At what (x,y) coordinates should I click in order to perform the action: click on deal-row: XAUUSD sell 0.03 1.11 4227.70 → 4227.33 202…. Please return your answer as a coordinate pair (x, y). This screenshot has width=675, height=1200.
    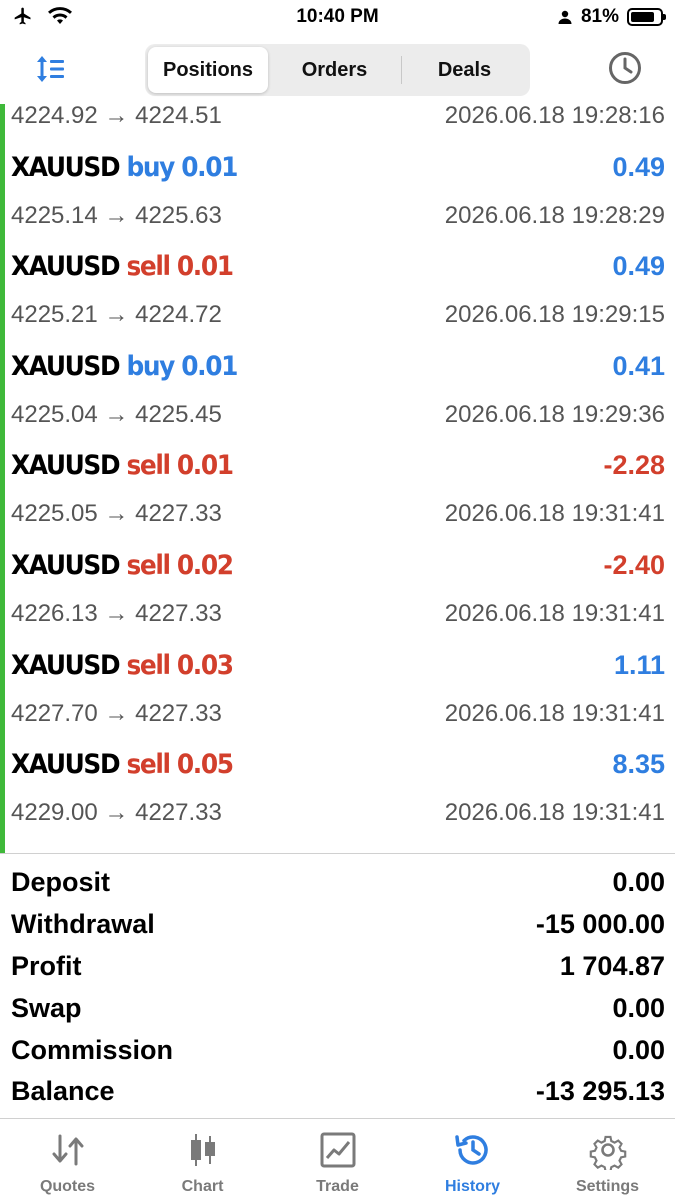
    Looking at the image, I should click on (340, 692).